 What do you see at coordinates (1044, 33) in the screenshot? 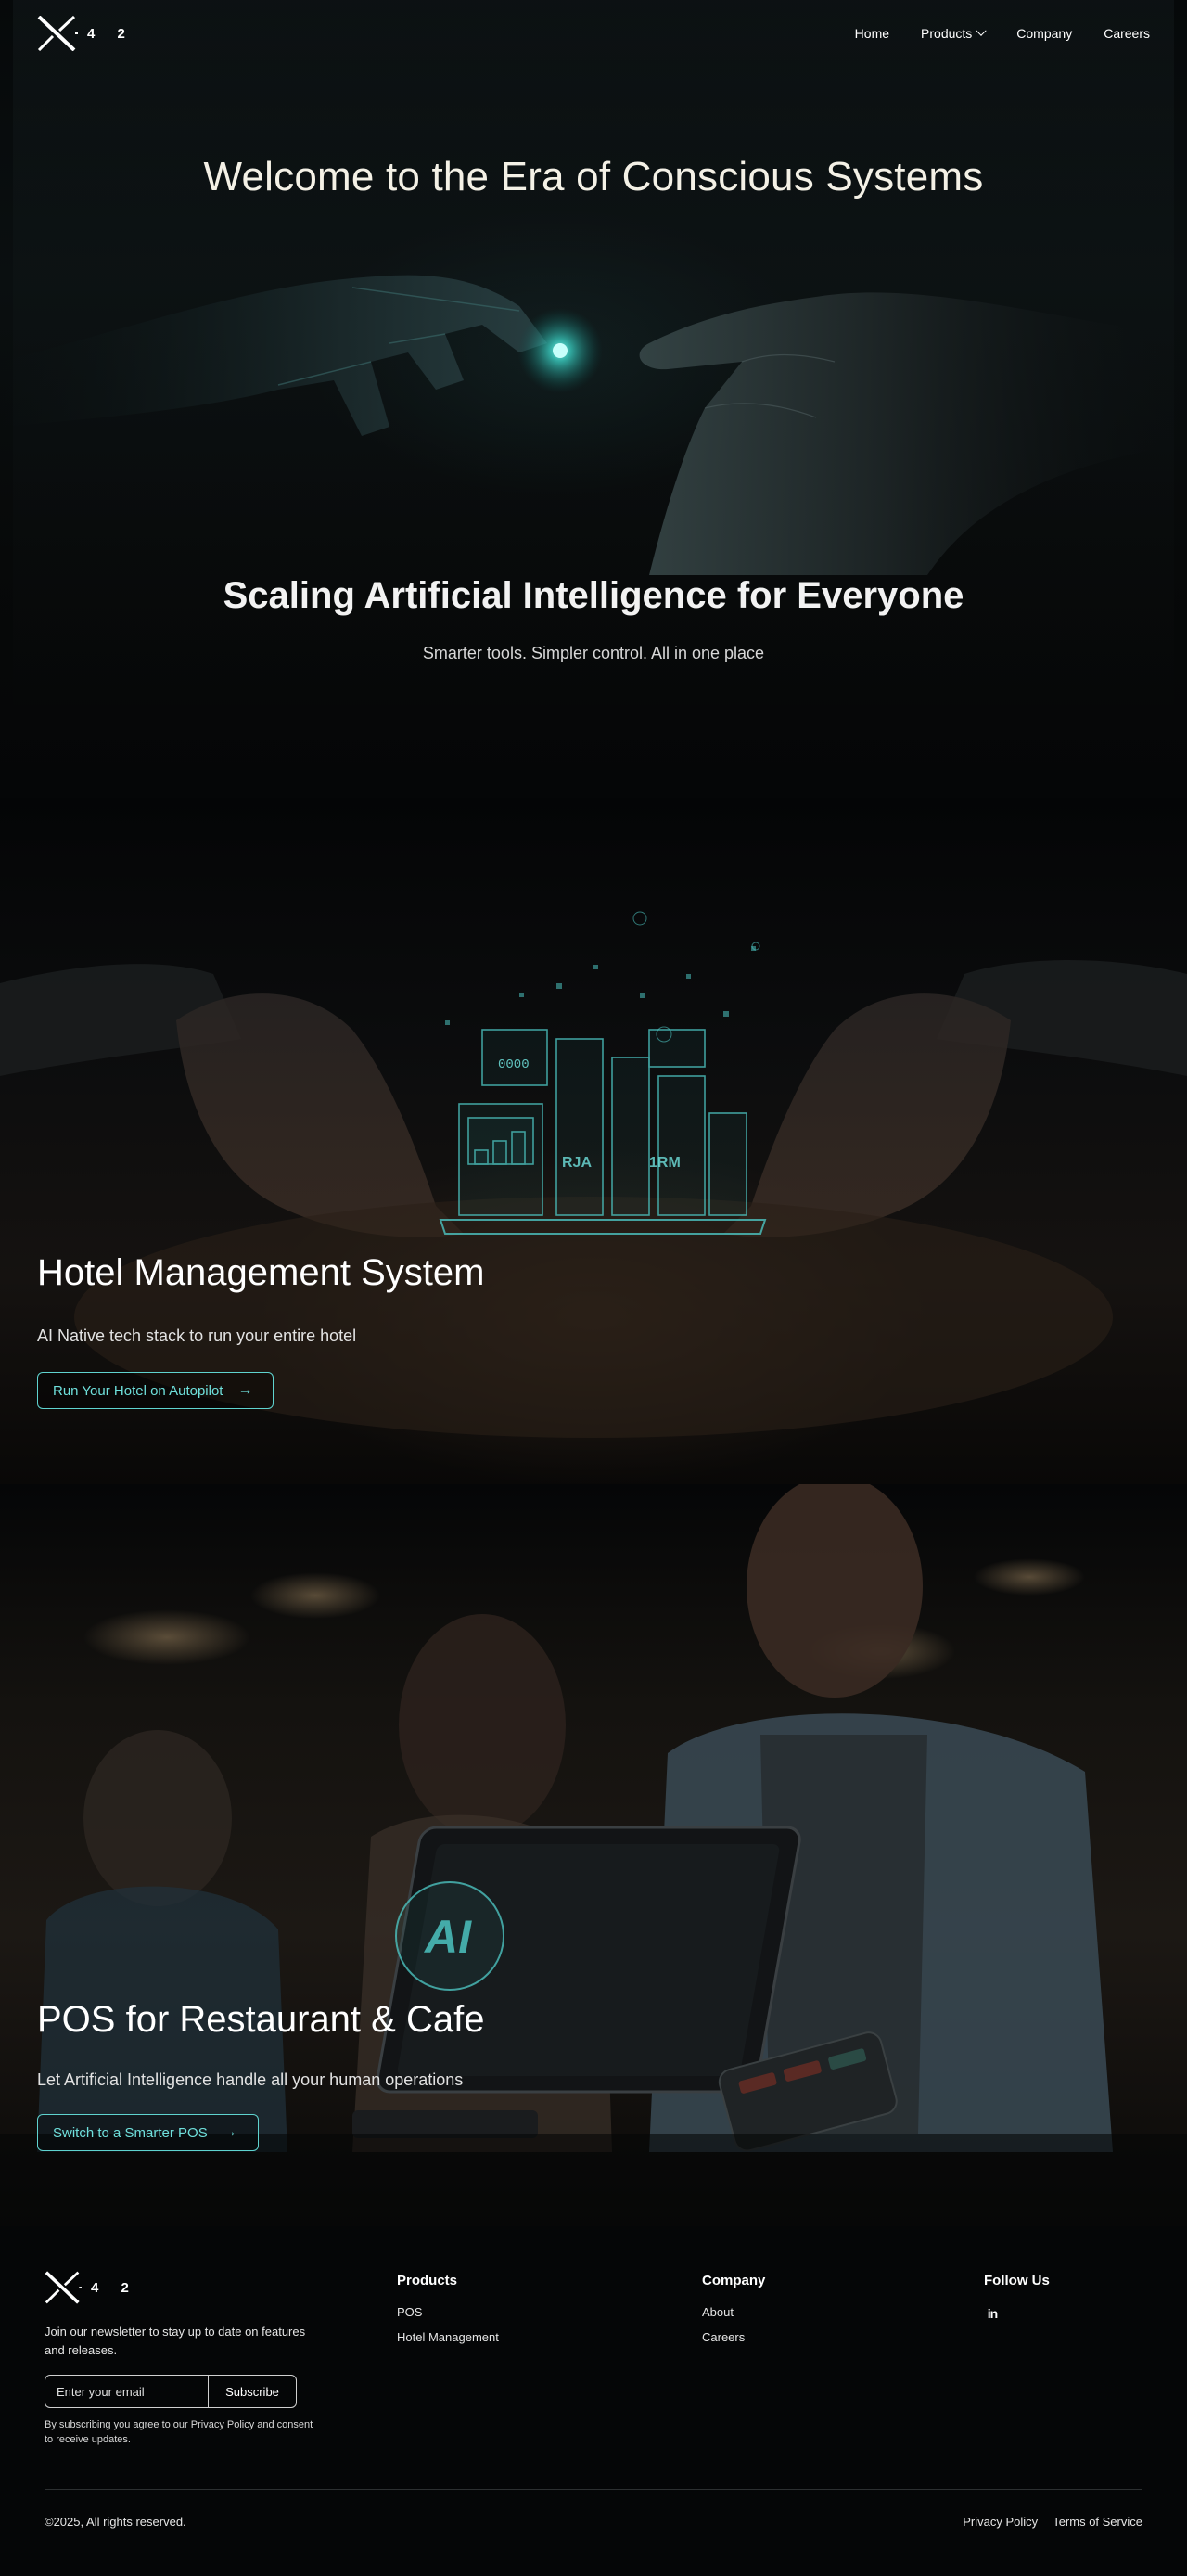
I see `nav-company: Company` at bounding box center [1044, 33].